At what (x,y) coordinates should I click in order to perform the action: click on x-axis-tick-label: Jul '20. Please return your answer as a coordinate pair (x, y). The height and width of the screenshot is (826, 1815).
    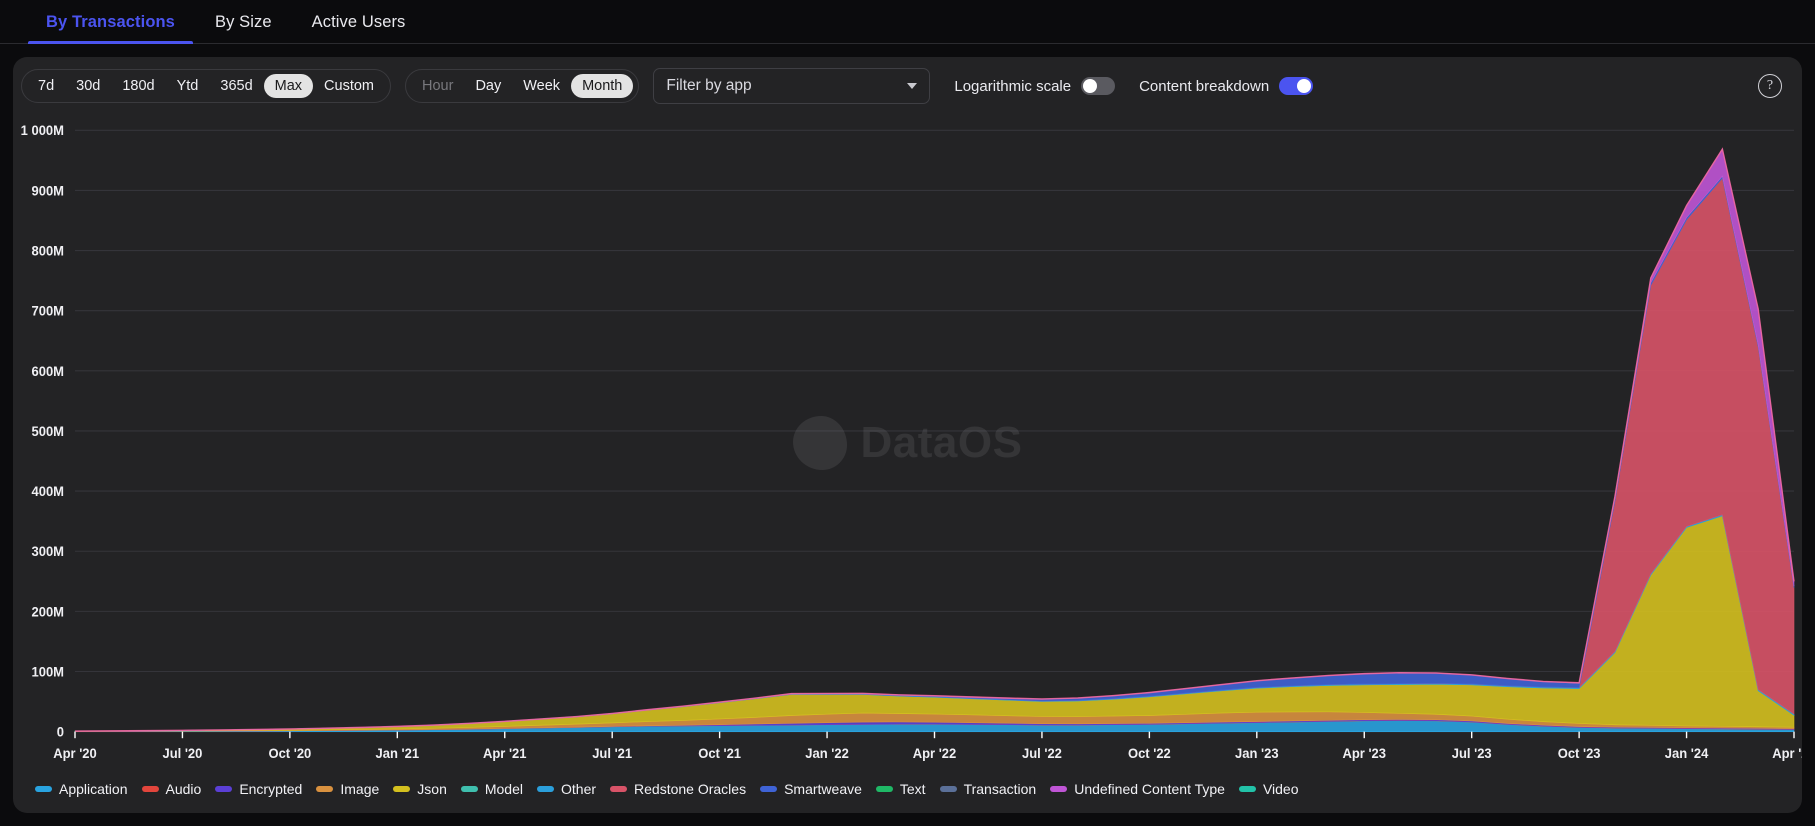
    Looking at the image, I should click on (182, 753).